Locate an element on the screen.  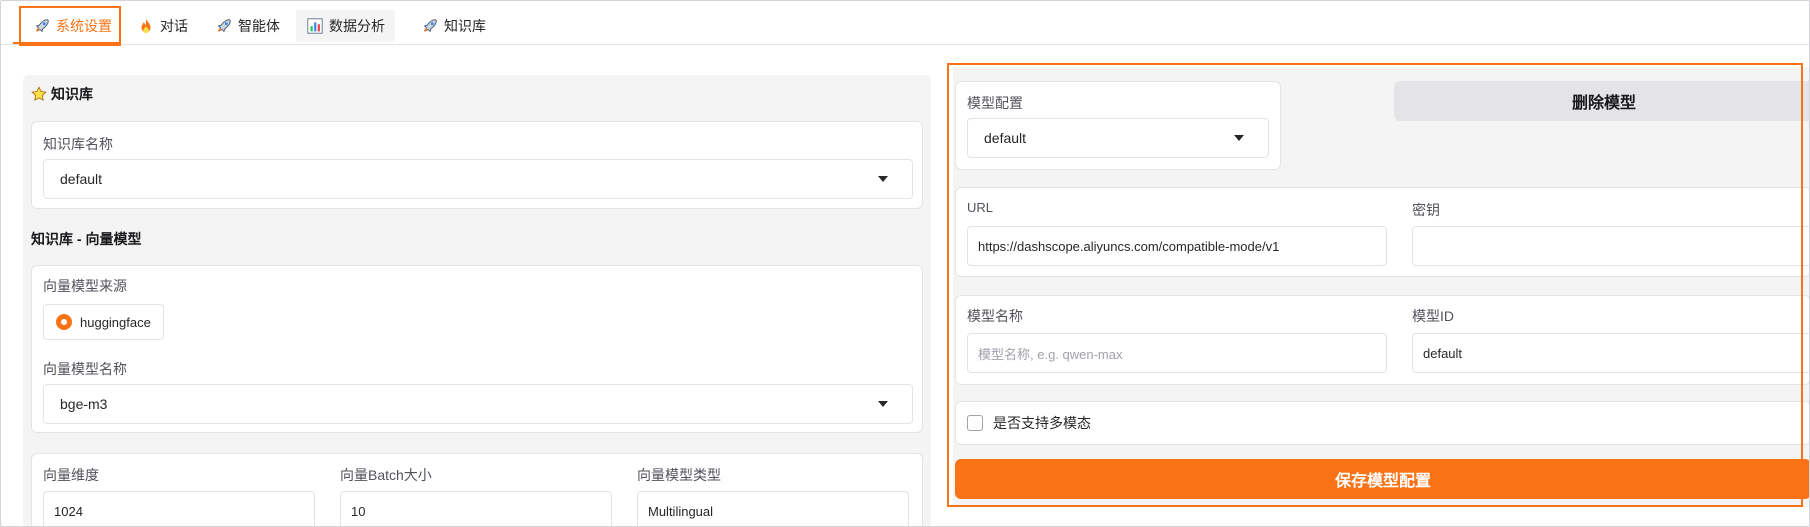
vector-type-label: 向量模型类型 is located at coordinates (679, 475).